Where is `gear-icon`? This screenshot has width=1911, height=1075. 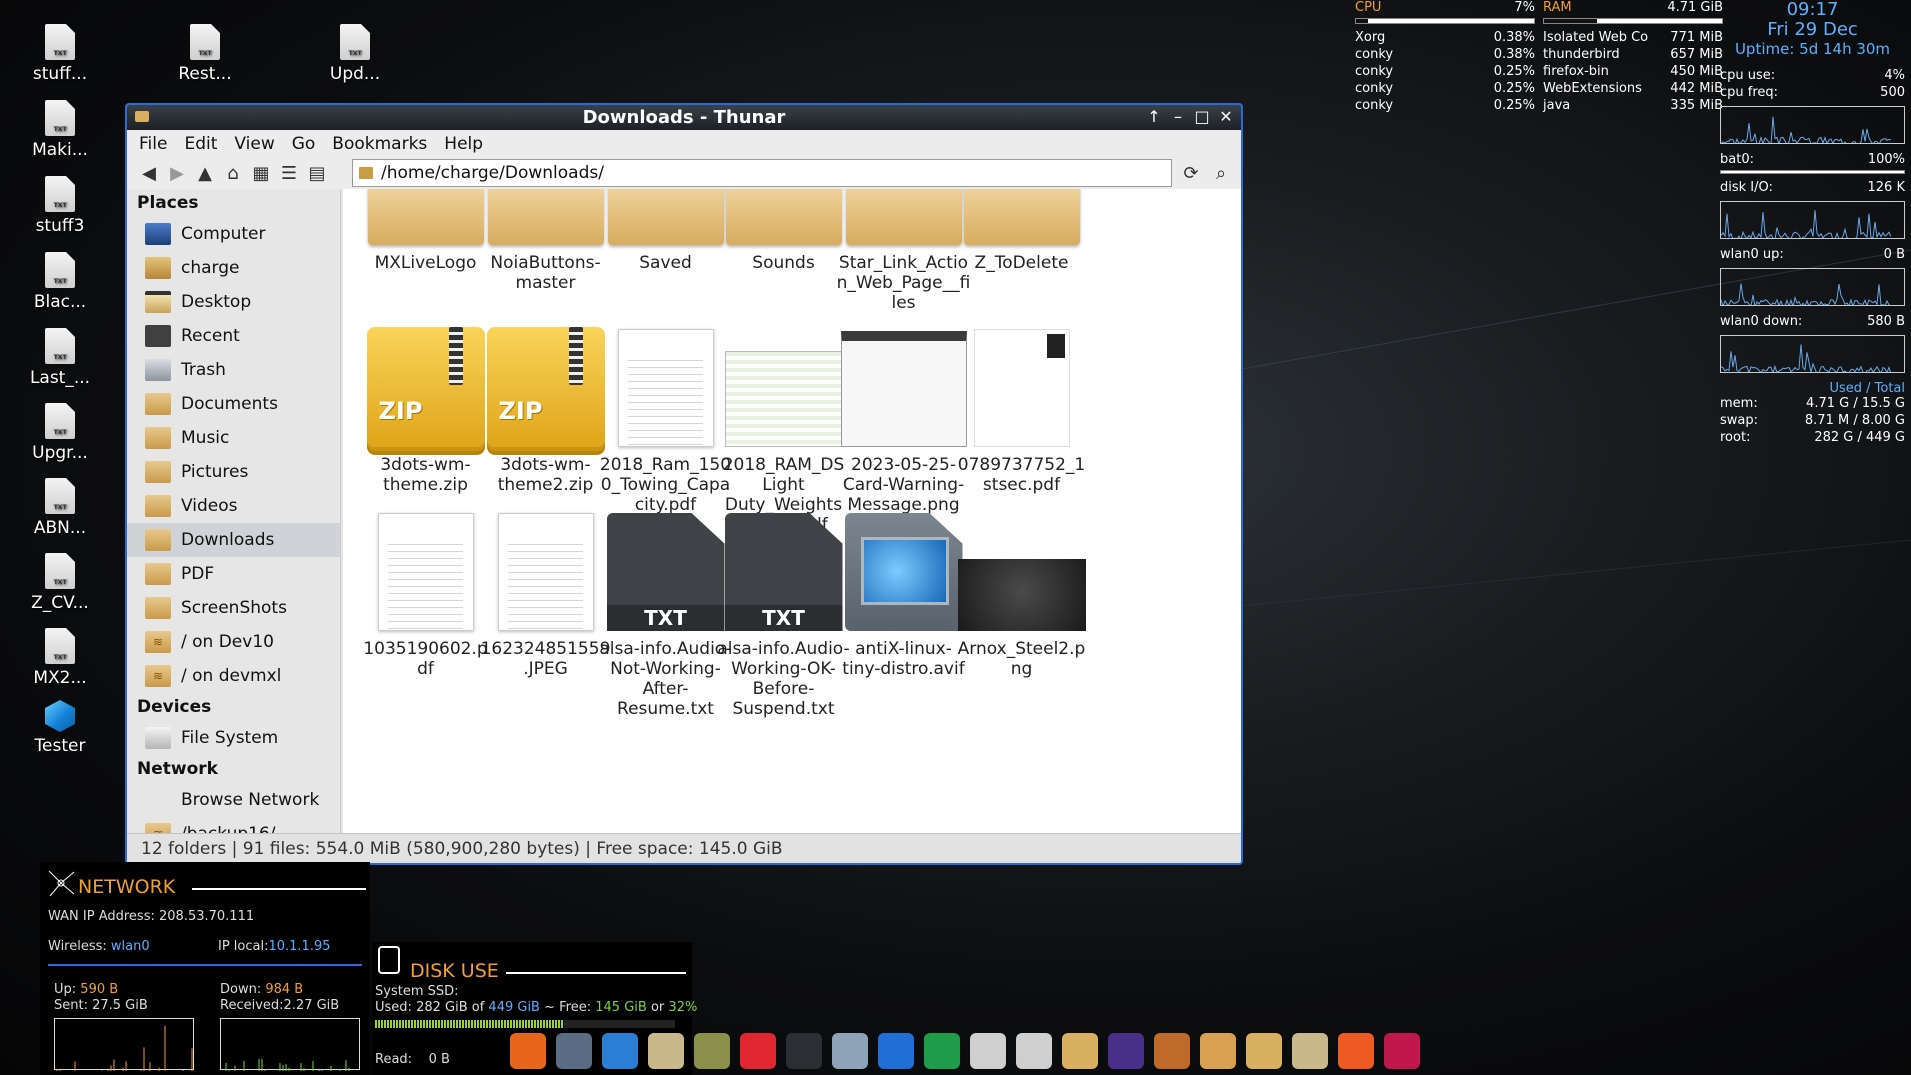
gear-icon is located at coordinates (574, 1051).